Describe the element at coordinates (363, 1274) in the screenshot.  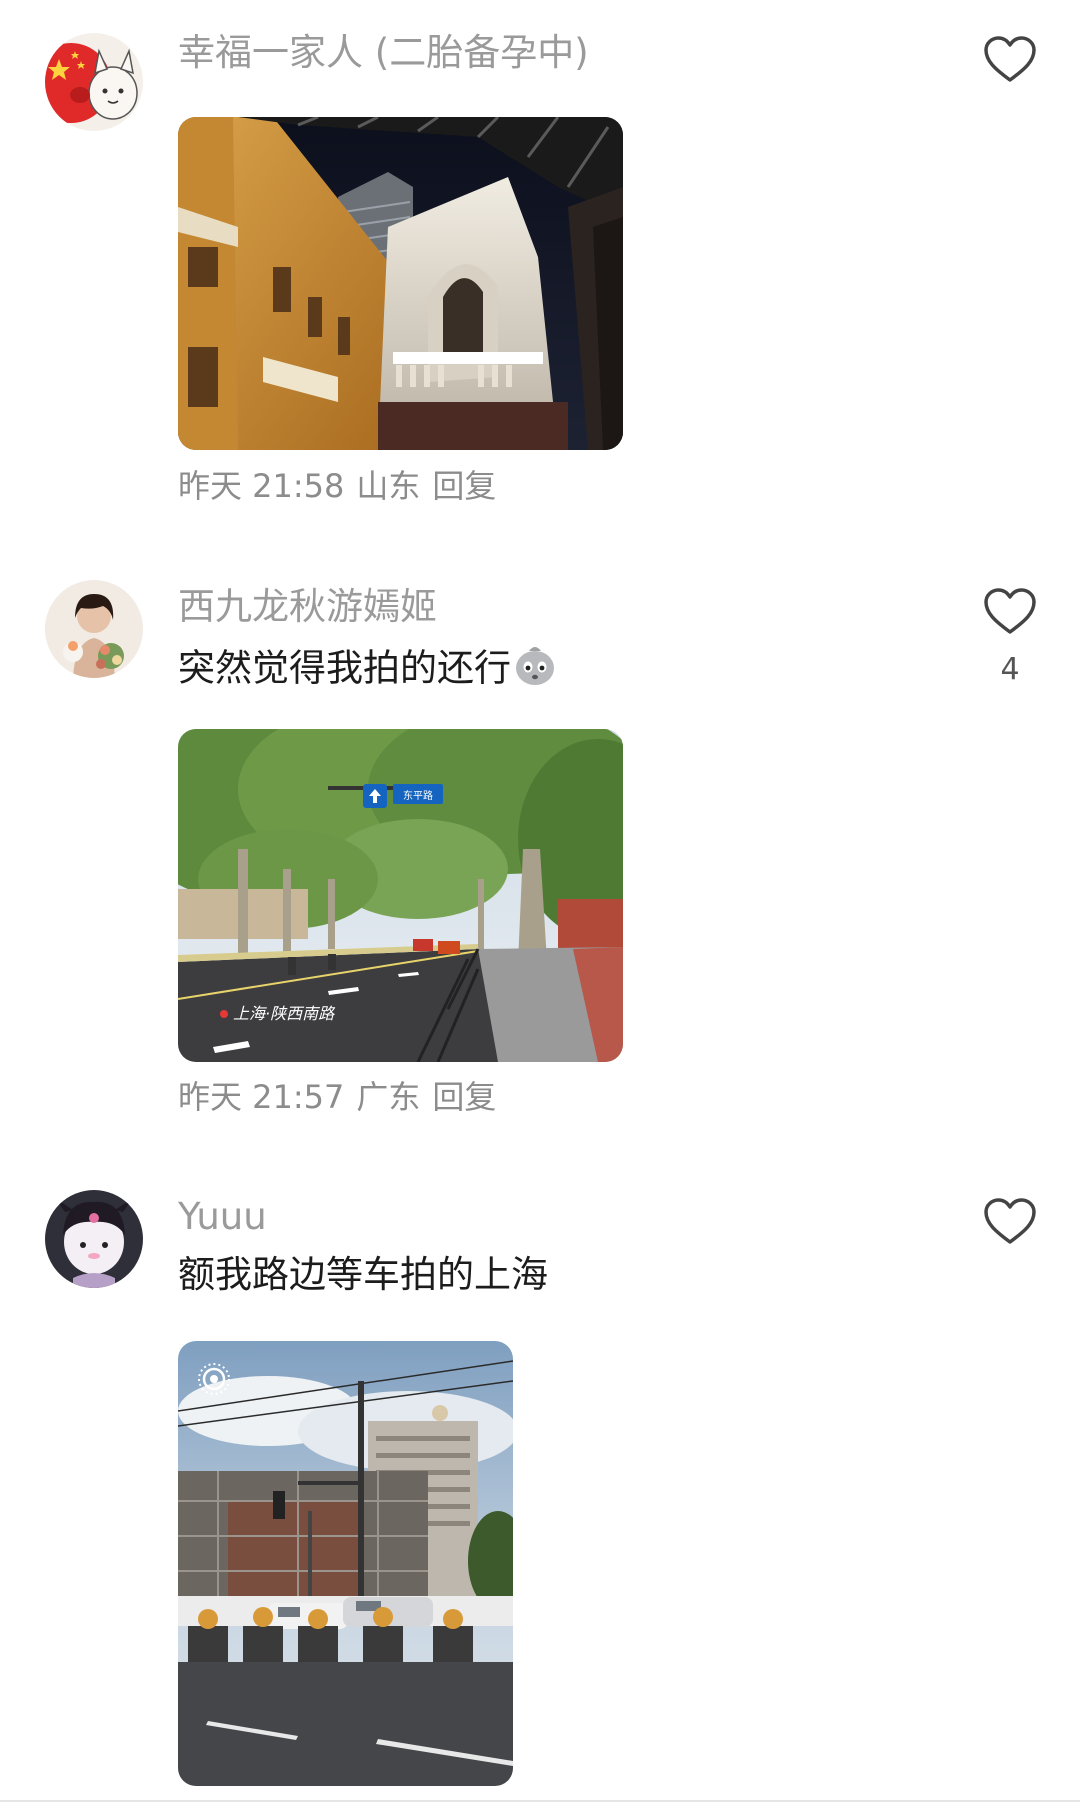
I see `comment-text: 额我路边等车拍的上海` at that location.